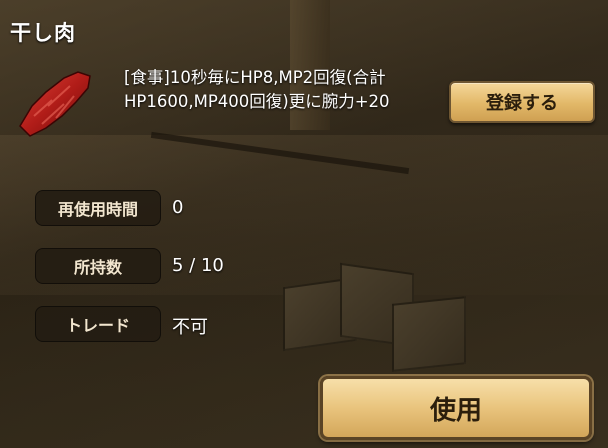 The image size is (608, 448). What do you see at coordinates (98, 266) in the screenshot?
I see `stat-label-quantity: 所持数` at bounding box center [98, 266].